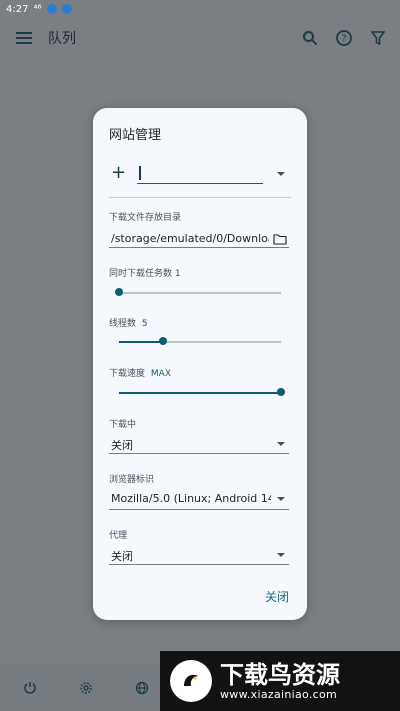 The image size is (400, 711). What do you see at coordinates (281, 499) in the screenshot?
I see `user-agent-dropdown-icon` at bounding box center [281, 499].